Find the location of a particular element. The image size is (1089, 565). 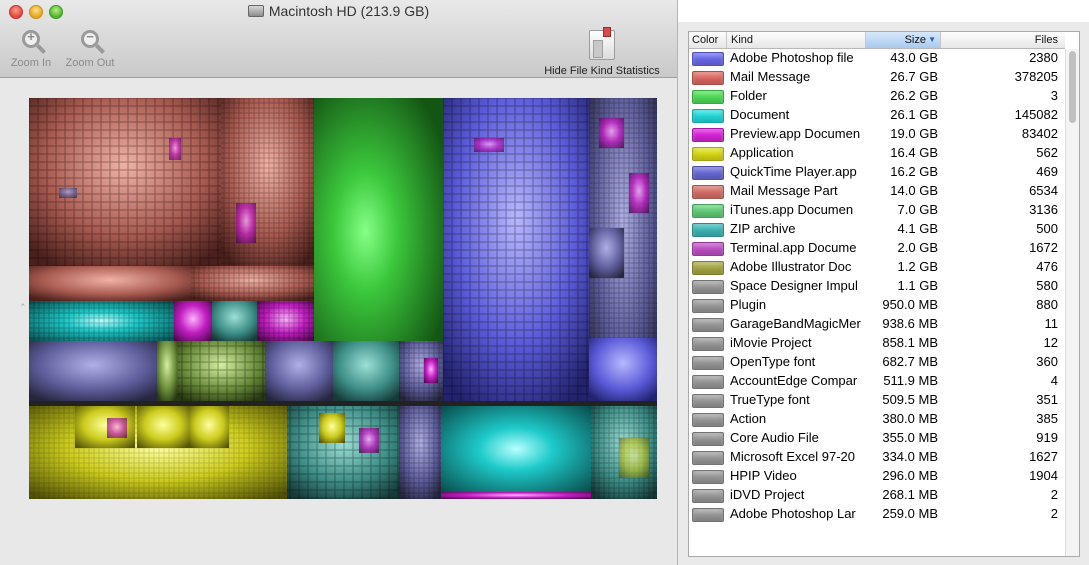

table-row: Adobe Illustrator Doc 1.2 GB 476 is located at coordinates (877, 267).